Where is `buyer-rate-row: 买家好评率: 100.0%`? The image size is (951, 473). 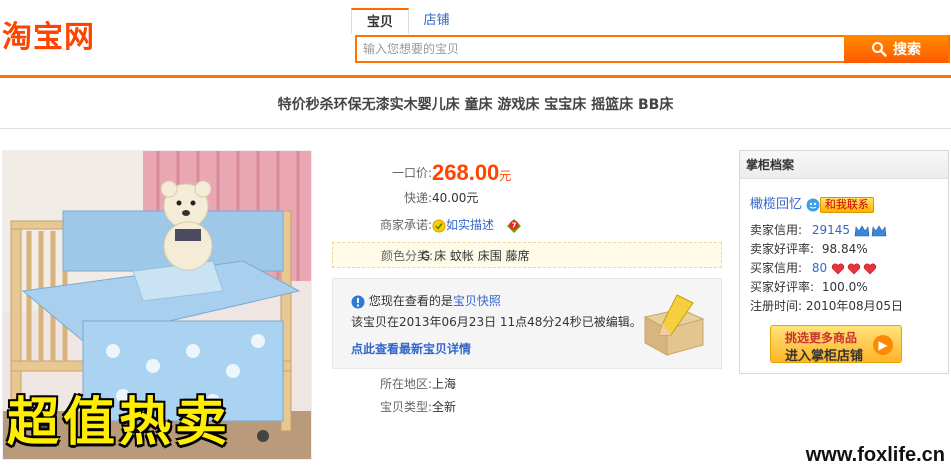 buyer-rate-row: 买家好评率: 100.0% is located at coordinates (809, 287).